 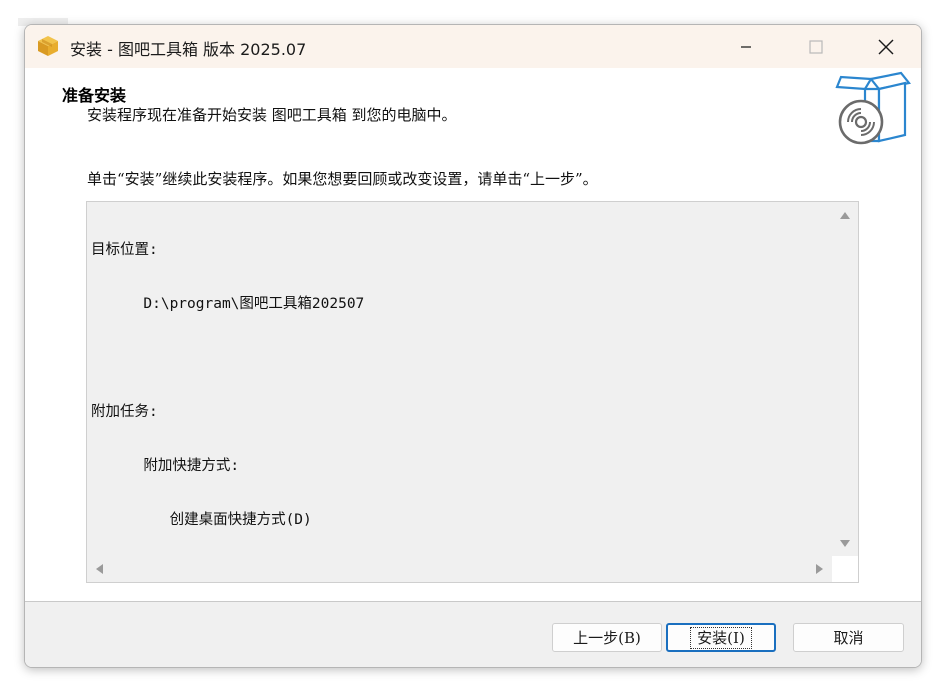 What do you see at coordinates (201, 520) in the screenshot?
I see `memo-line: 创建桌面快捷方式(D)` at bounding box center [201, 520].